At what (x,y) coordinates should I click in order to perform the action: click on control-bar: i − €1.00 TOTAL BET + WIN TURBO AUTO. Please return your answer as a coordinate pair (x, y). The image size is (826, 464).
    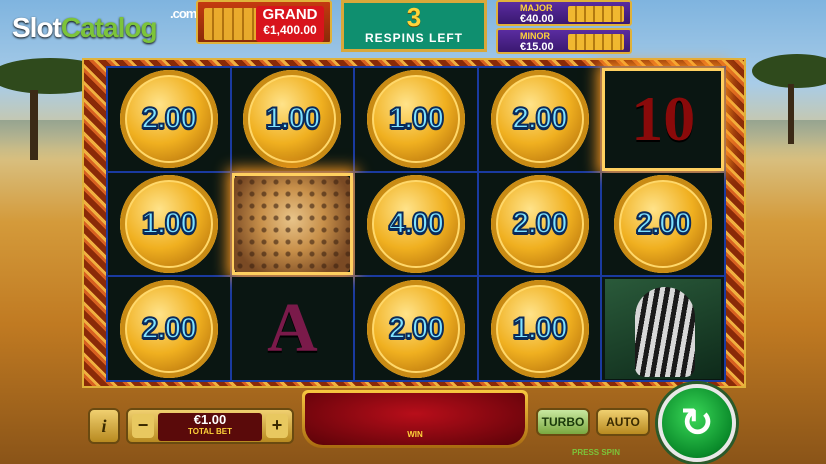
    Looking at the image, I should click on (369, 419).